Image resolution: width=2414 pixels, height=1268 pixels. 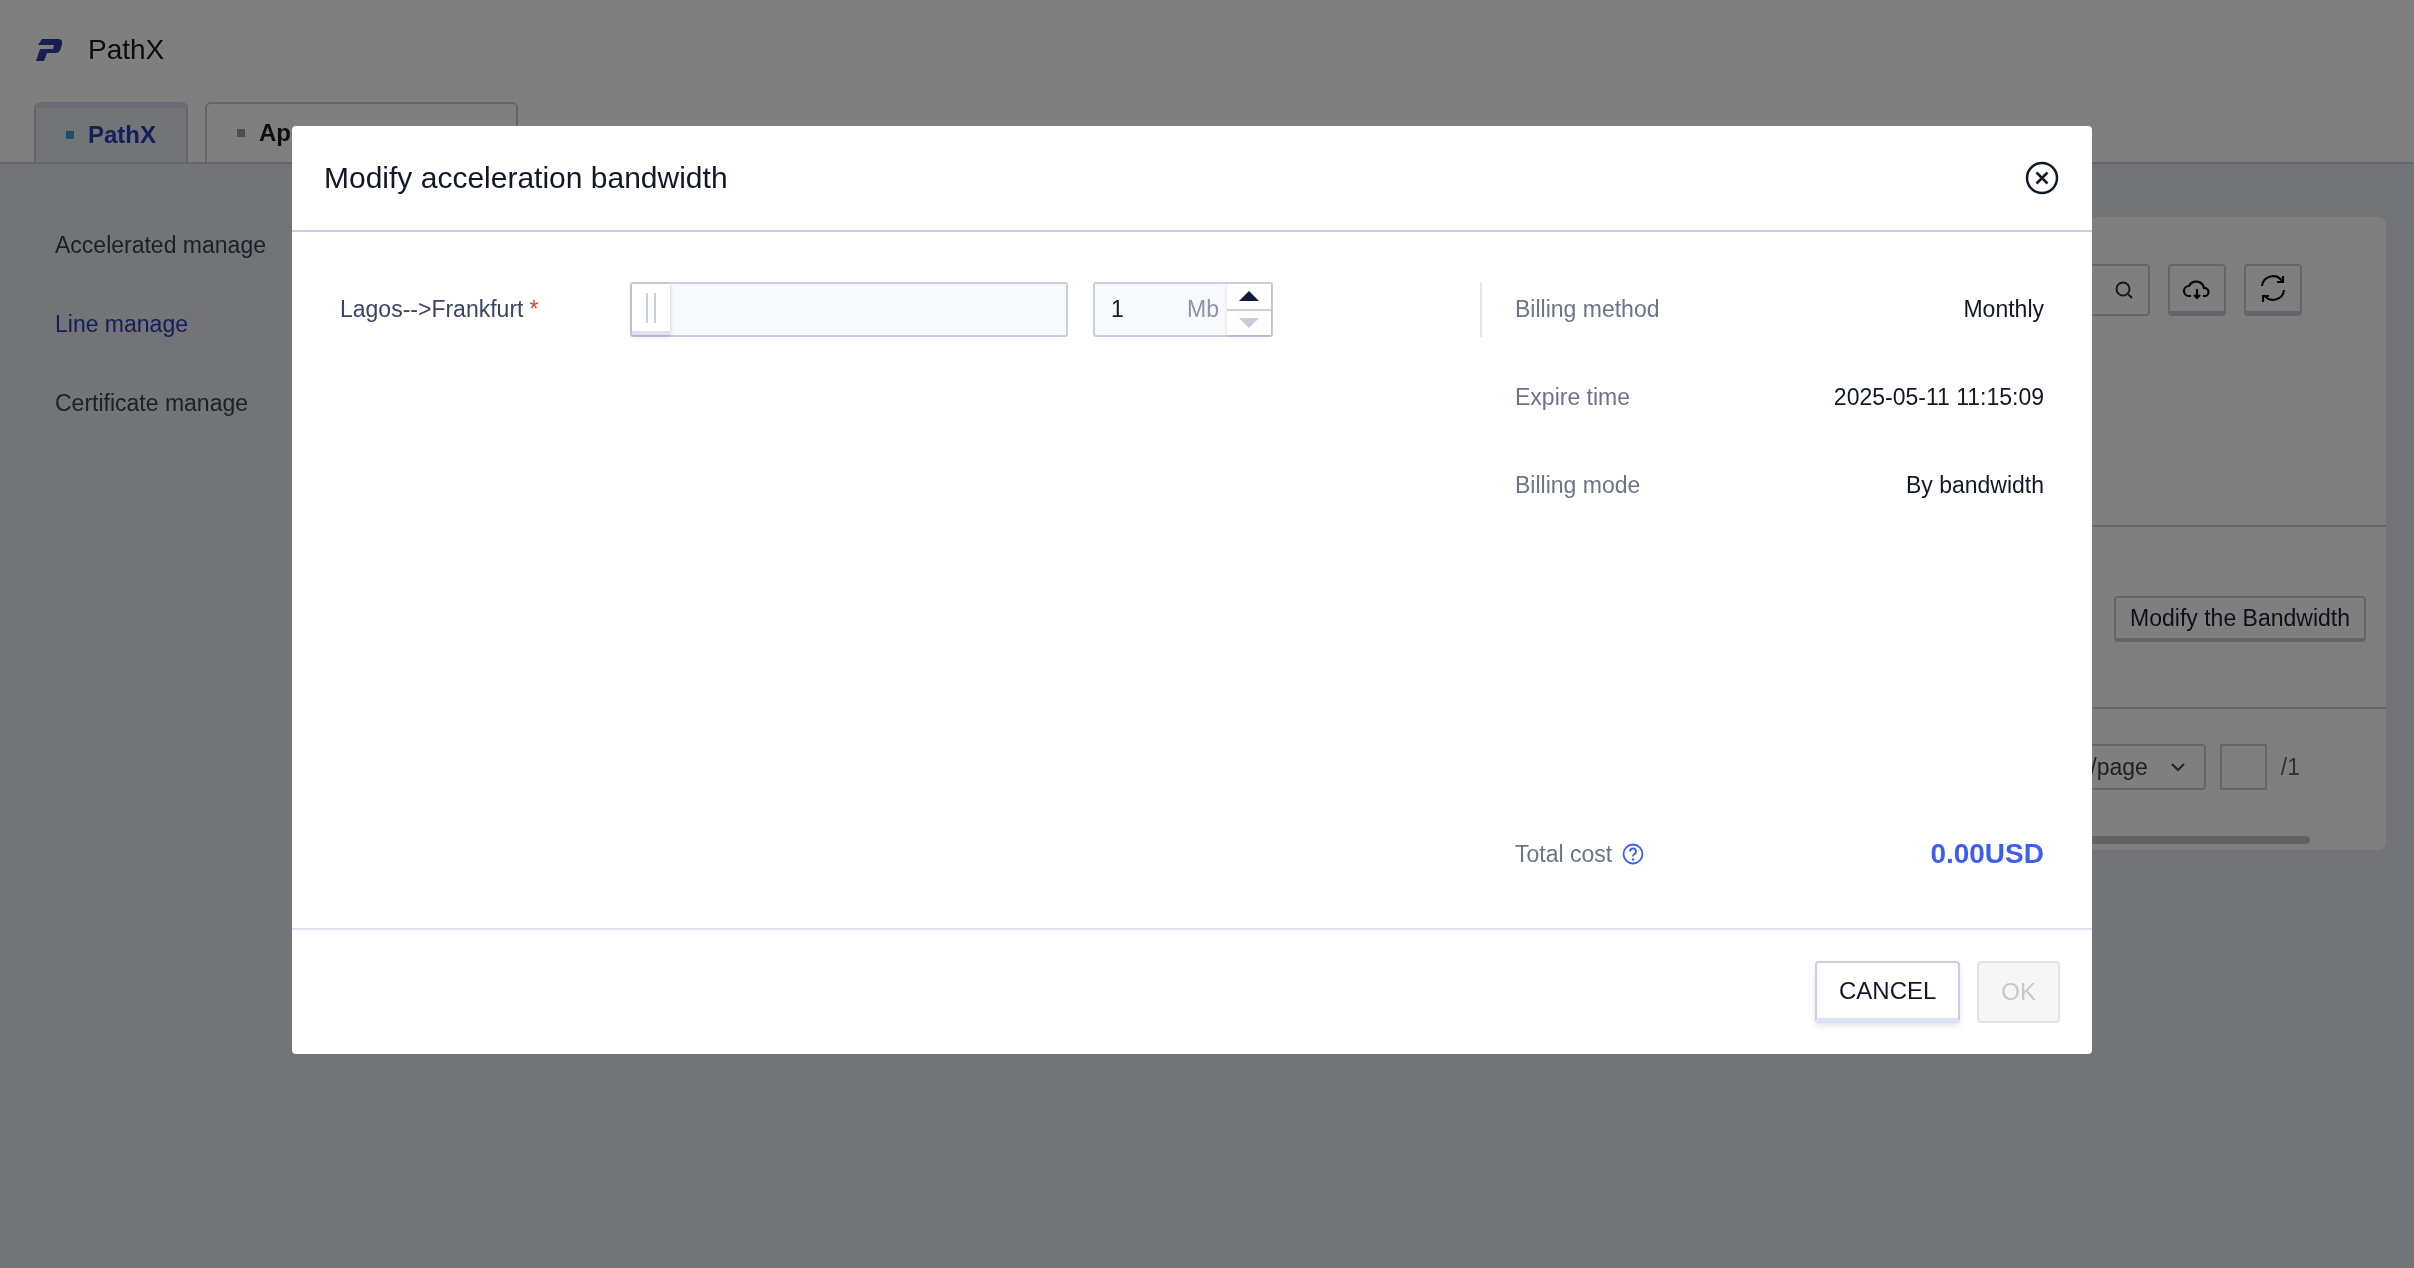 What do you see at coordinates (1887, 992) in the screenshot?
I see `cancel-button: CANCEL` at bounding box center [1887, 992].